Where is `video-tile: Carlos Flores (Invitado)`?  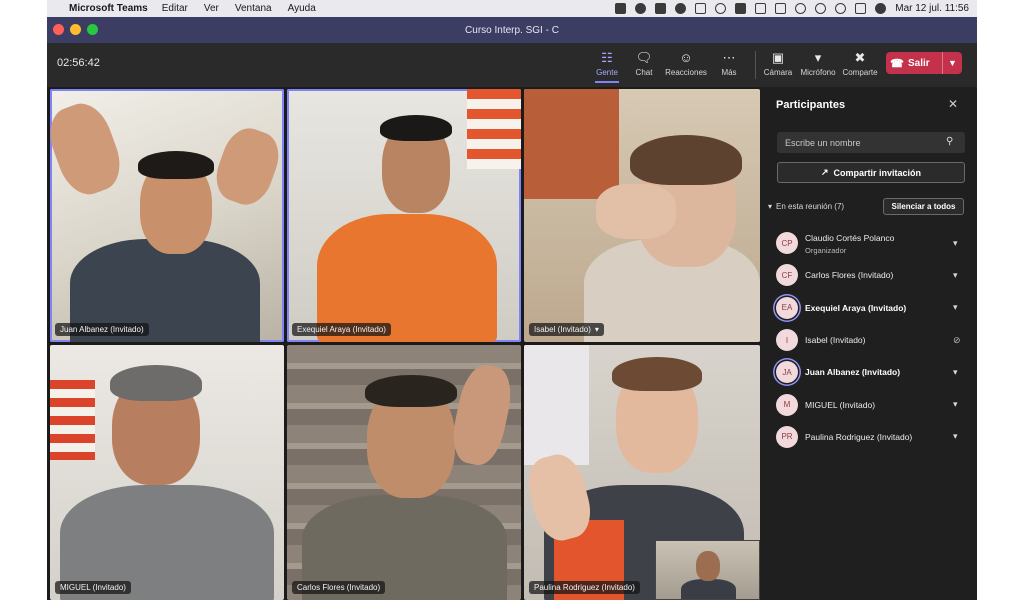
video-tile: Carlos Flores (Invitado) is located at coordinates (404, 472).